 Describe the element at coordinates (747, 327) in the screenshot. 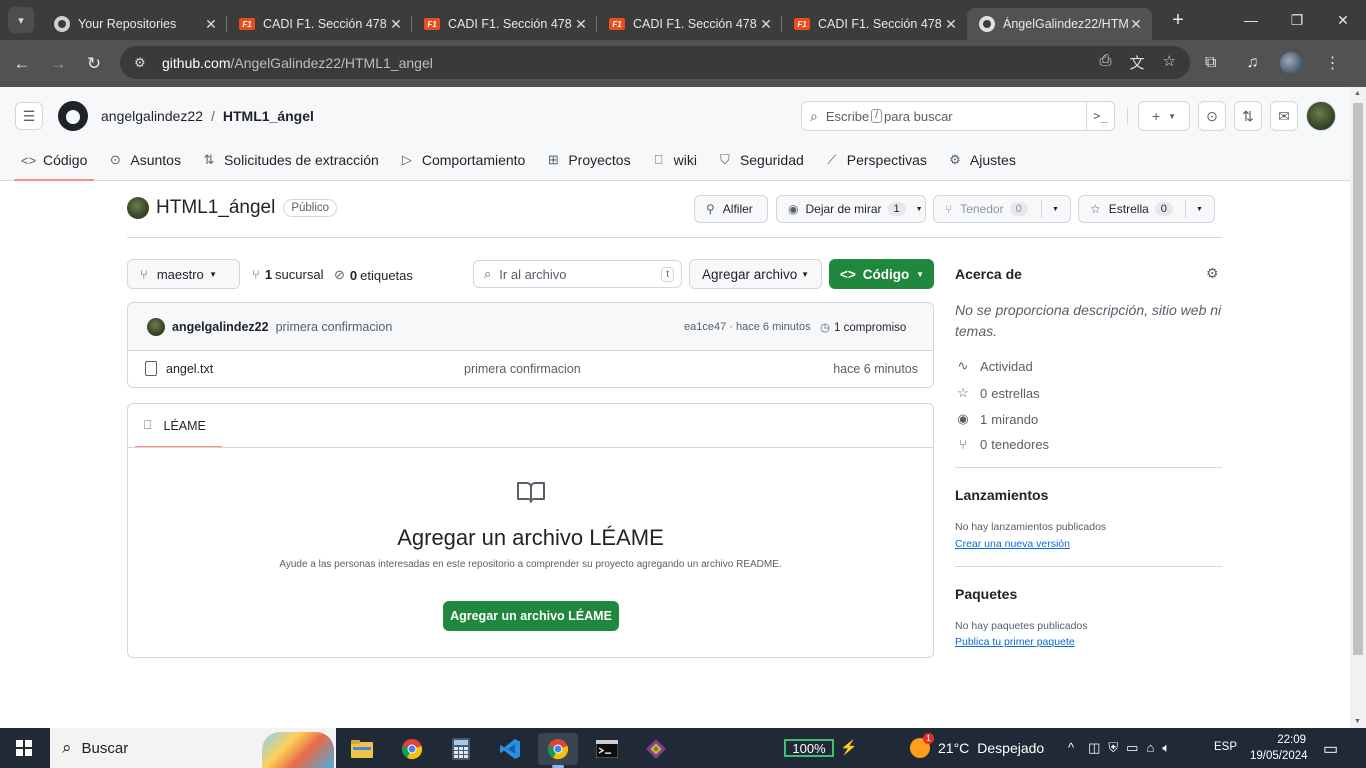

I see `commit-sha: ea1ce47 · hace 6 minutos` at that location.